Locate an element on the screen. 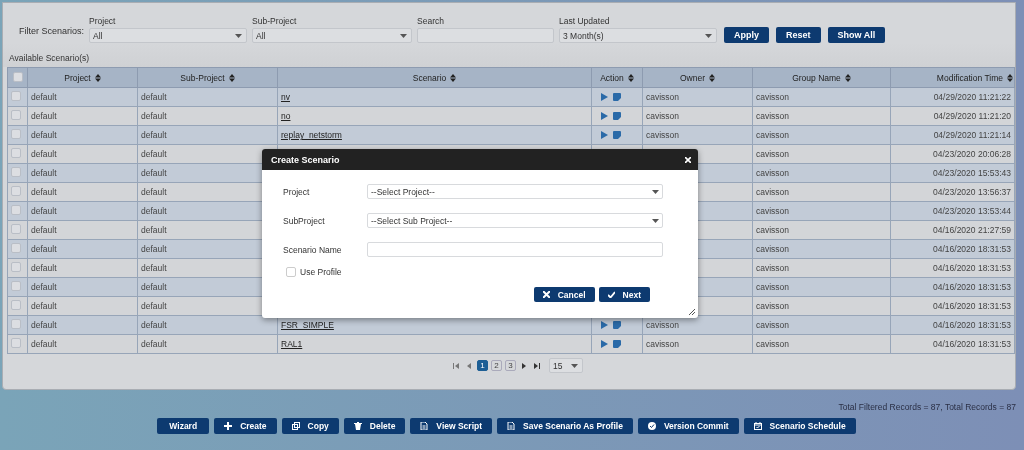  last-page-icon is located at coordinates (537, 365).